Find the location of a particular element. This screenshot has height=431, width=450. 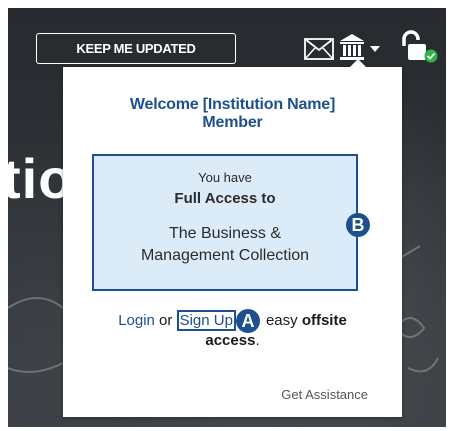

chevron-down-icon is located at coordinates (375, 49).